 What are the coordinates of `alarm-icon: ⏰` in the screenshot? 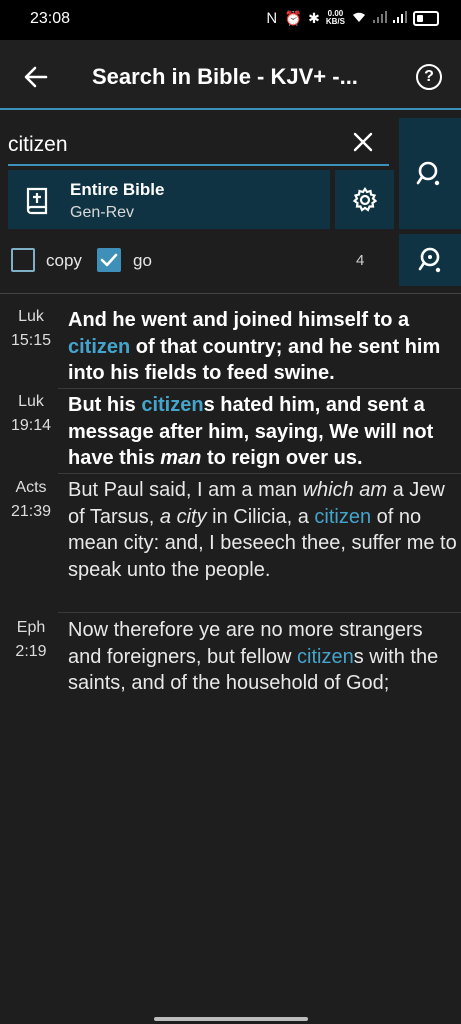 It's located at (293, 17).